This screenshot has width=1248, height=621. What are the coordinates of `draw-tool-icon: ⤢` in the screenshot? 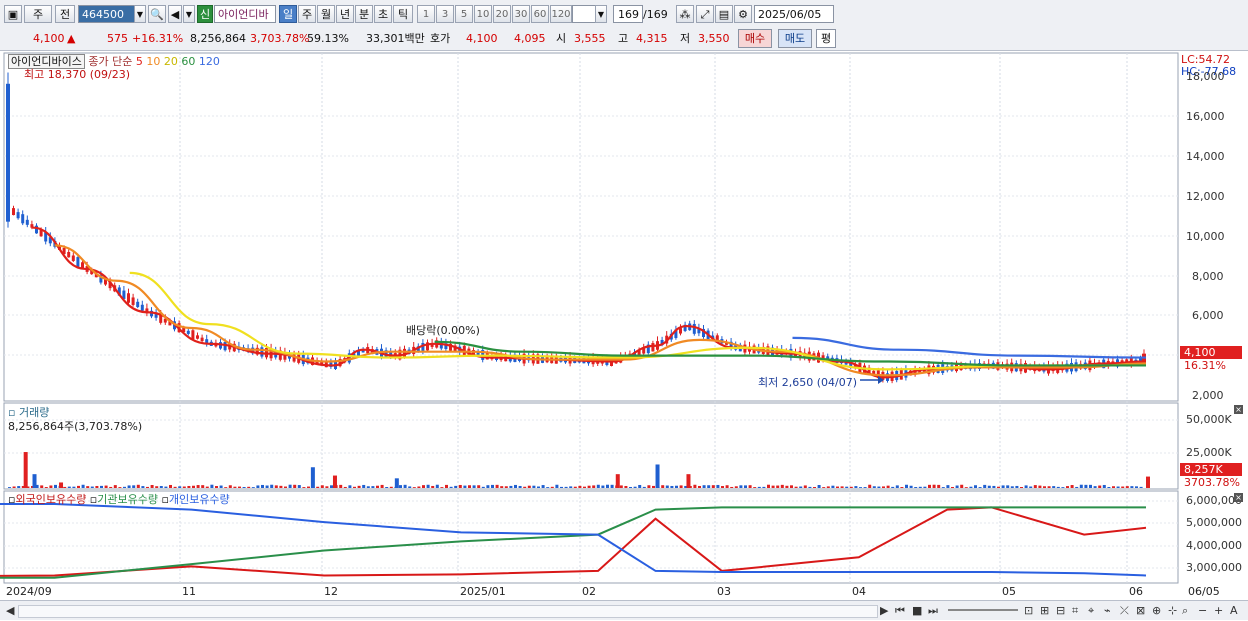 It's located at (705, 14).